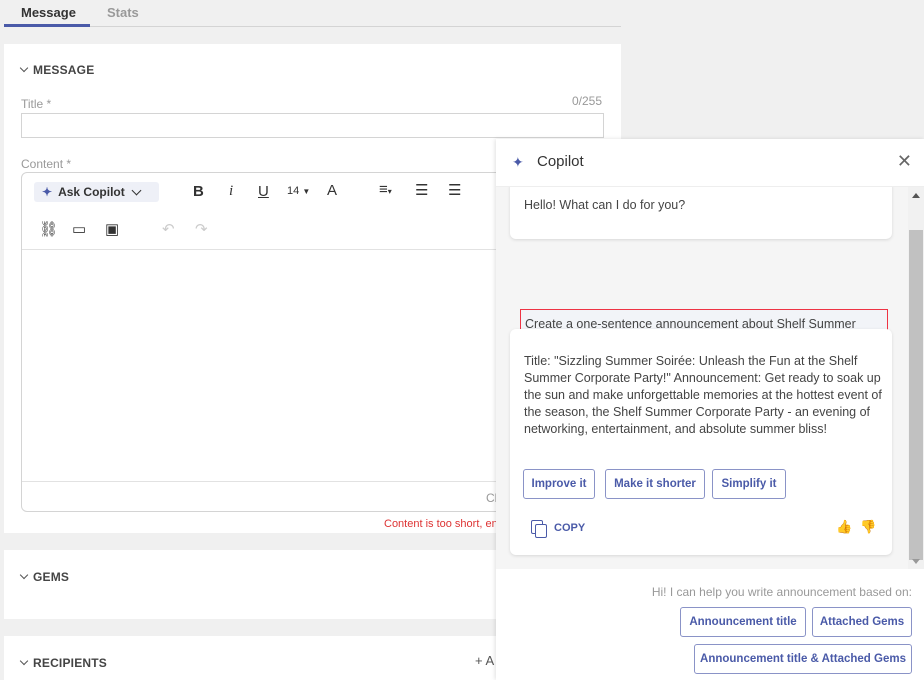 This screenshot has height=680, width=924. I want to click on bold-icon: B, so click(198, 191).